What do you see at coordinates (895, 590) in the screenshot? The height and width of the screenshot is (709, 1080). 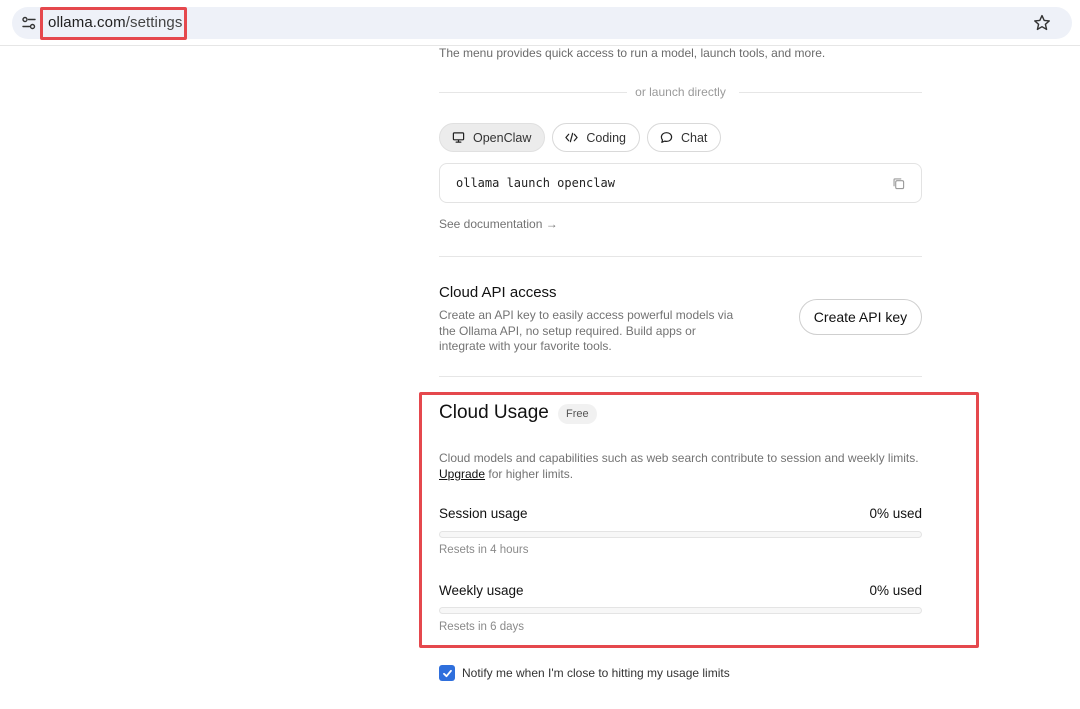 I see `weekly-usage-value: 0% used` at bounding box center [895, 590].